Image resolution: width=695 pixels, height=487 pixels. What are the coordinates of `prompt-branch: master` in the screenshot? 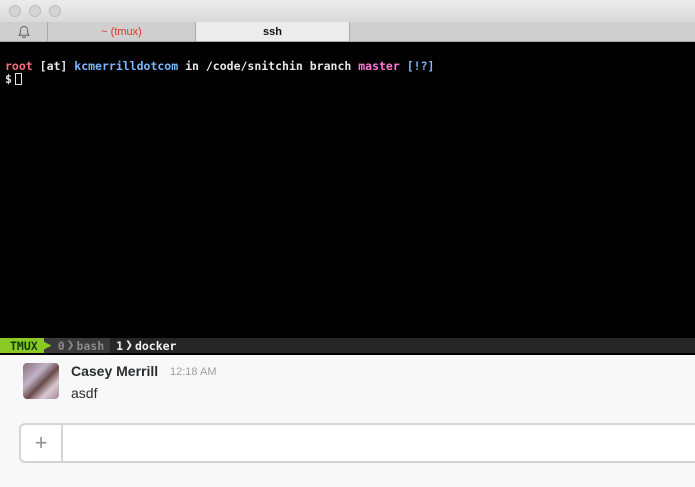 It's located at (379, 66).